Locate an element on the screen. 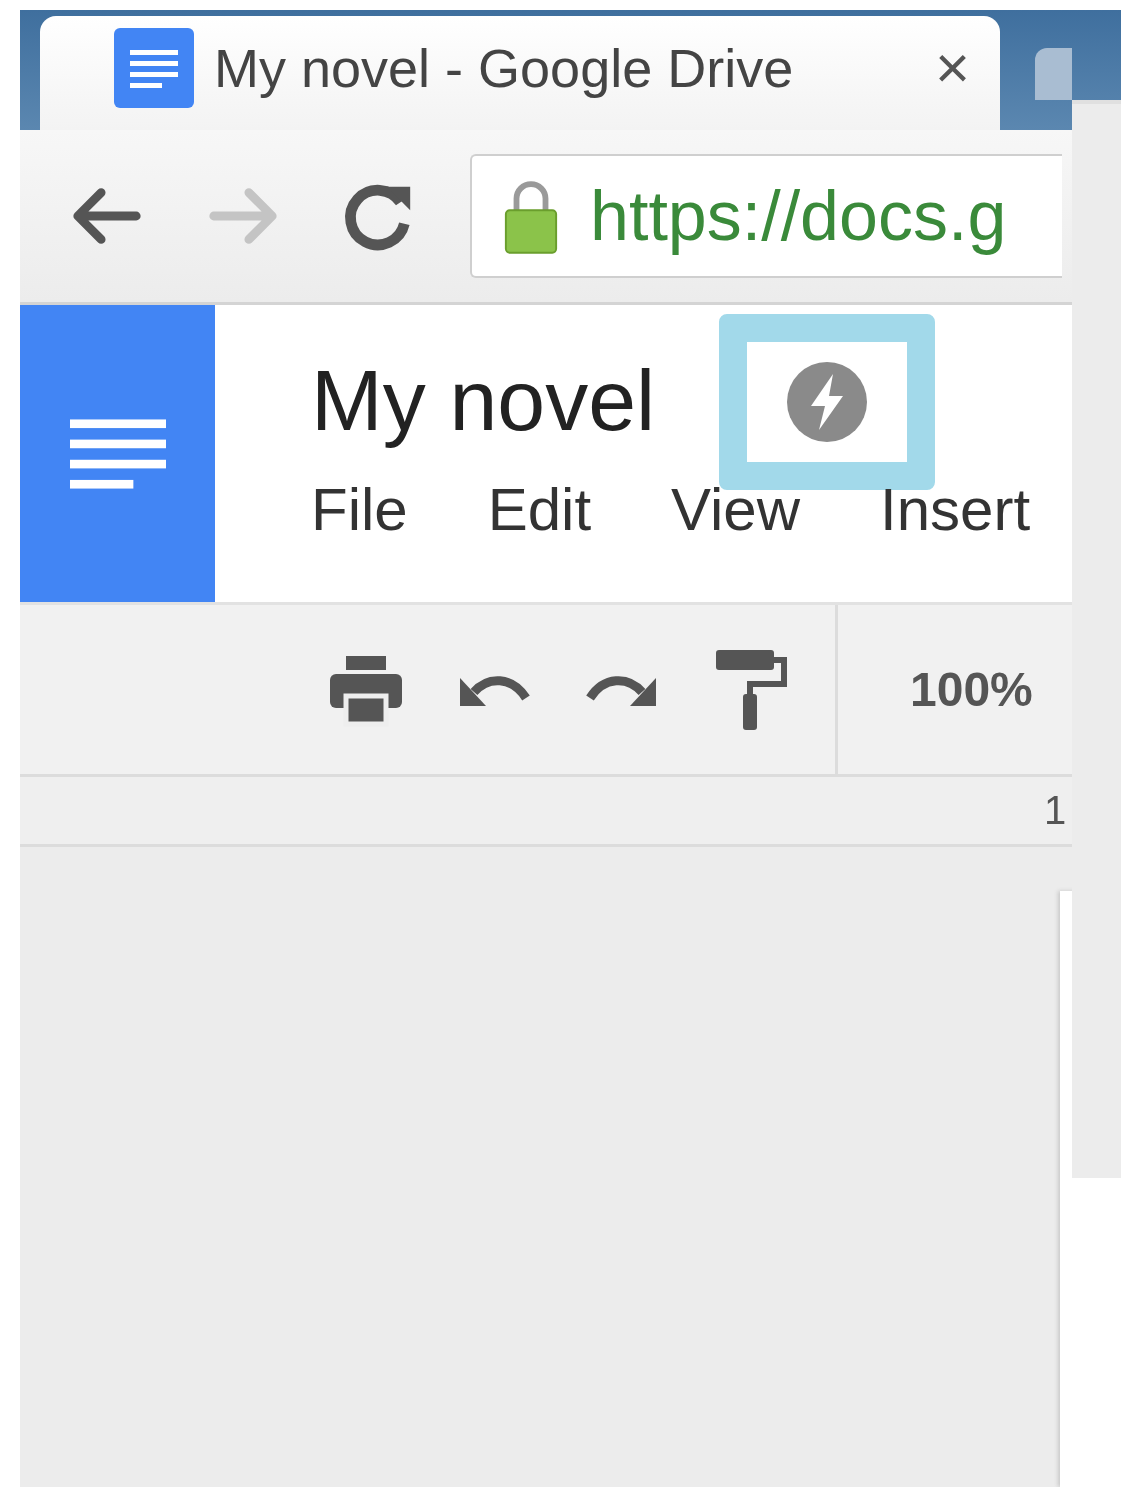  close-tab-button: × is located at coordinates (952, 68).